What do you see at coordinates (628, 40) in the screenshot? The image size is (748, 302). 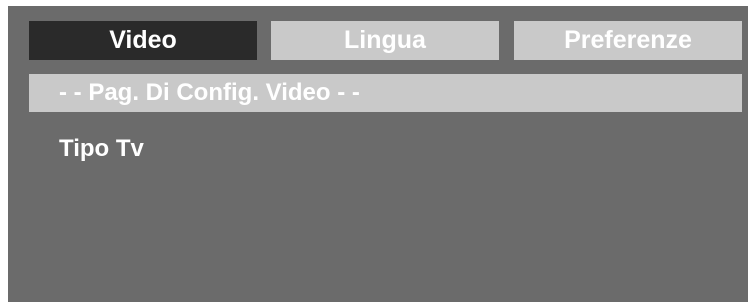 I see `tab-preferenze: Preferenze` at bounding box center [628, 40].